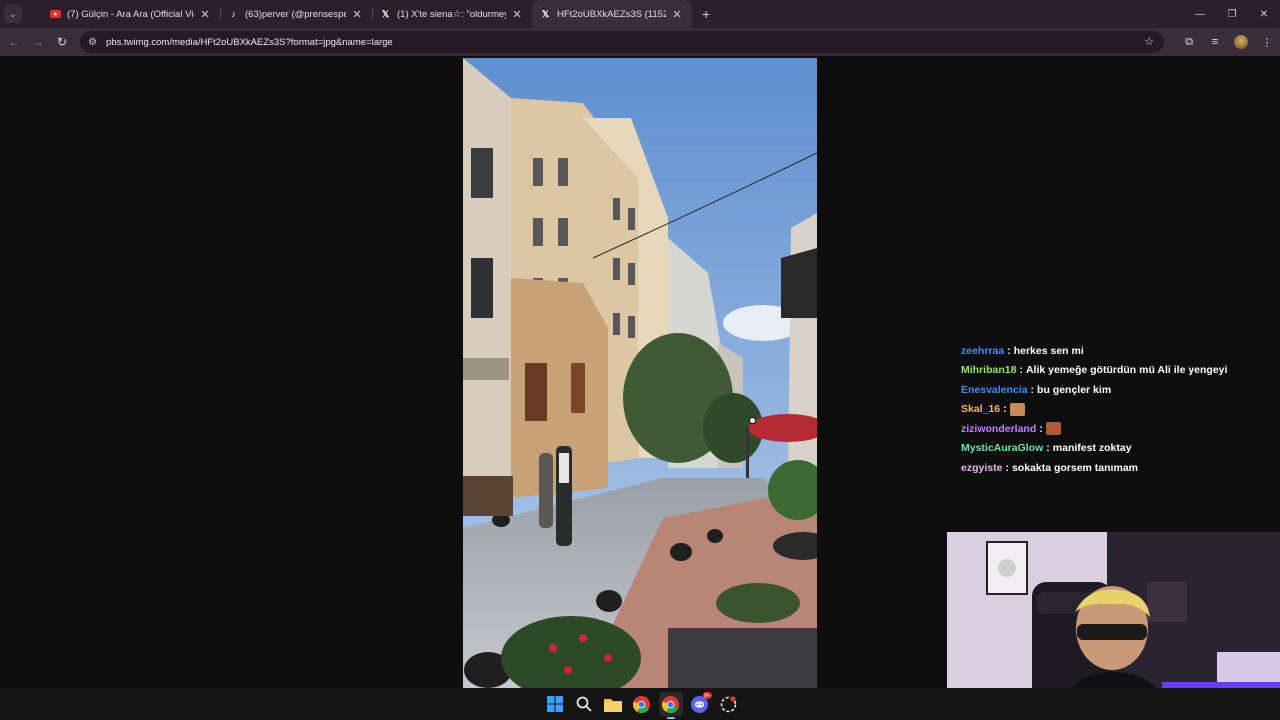 This screenshot has height=720, width=1280. What do you see at coordinates (729, 704) in the screenshot?
I see `app-icon` at bounding box center [729, 704].